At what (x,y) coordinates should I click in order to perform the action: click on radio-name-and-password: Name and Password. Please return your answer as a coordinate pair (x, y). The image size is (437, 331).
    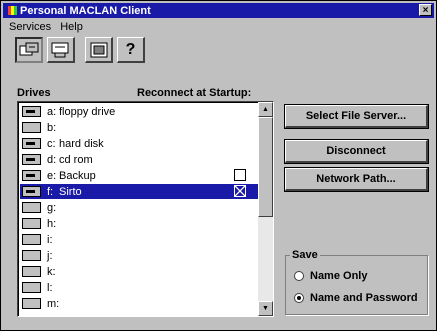
    Looking at the image, I should click on (356, 298).